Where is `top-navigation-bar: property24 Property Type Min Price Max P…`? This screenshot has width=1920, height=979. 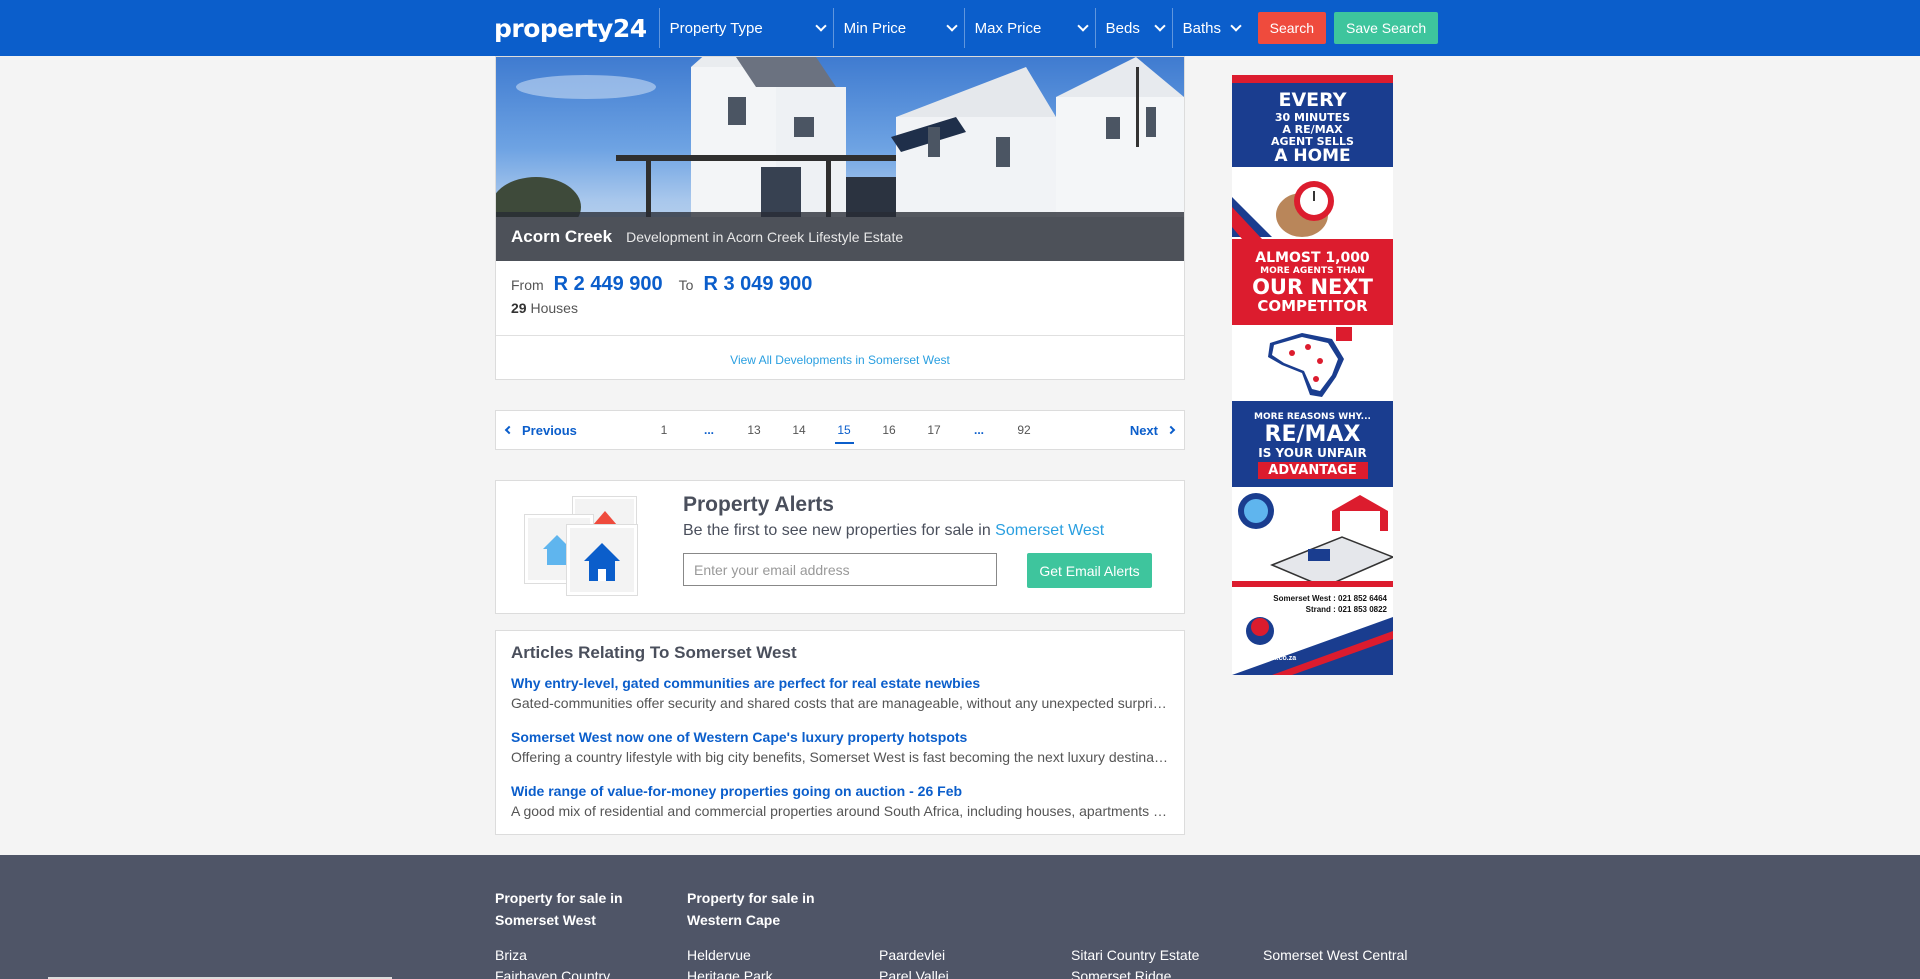
top-navigation-bar: property24 Property Type Min Price Max P… is located at coordinates (960, 28).